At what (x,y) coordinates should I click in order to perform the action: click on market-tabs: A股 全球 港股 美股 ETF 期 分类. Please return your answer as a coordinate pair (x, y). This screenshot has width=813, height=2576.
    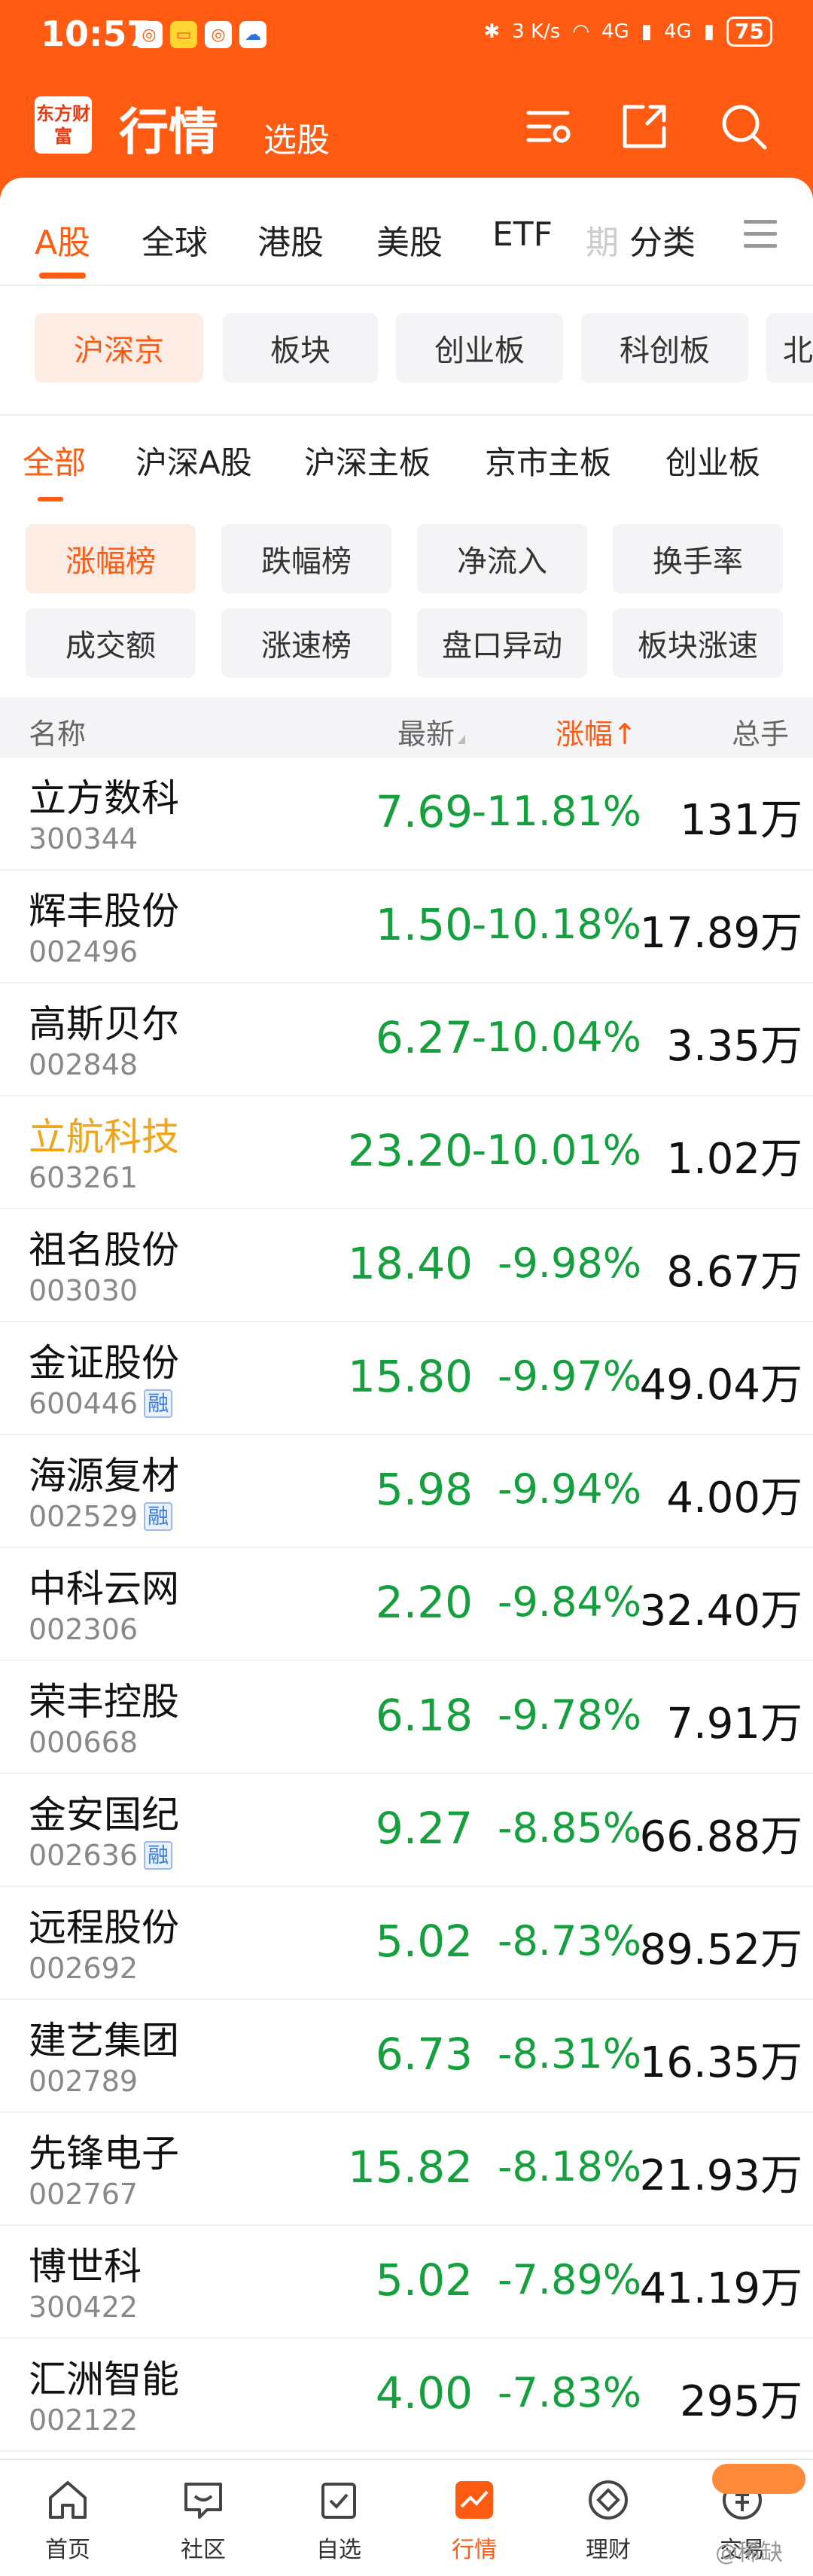
    Looking at the image, I should click on (406, 247).